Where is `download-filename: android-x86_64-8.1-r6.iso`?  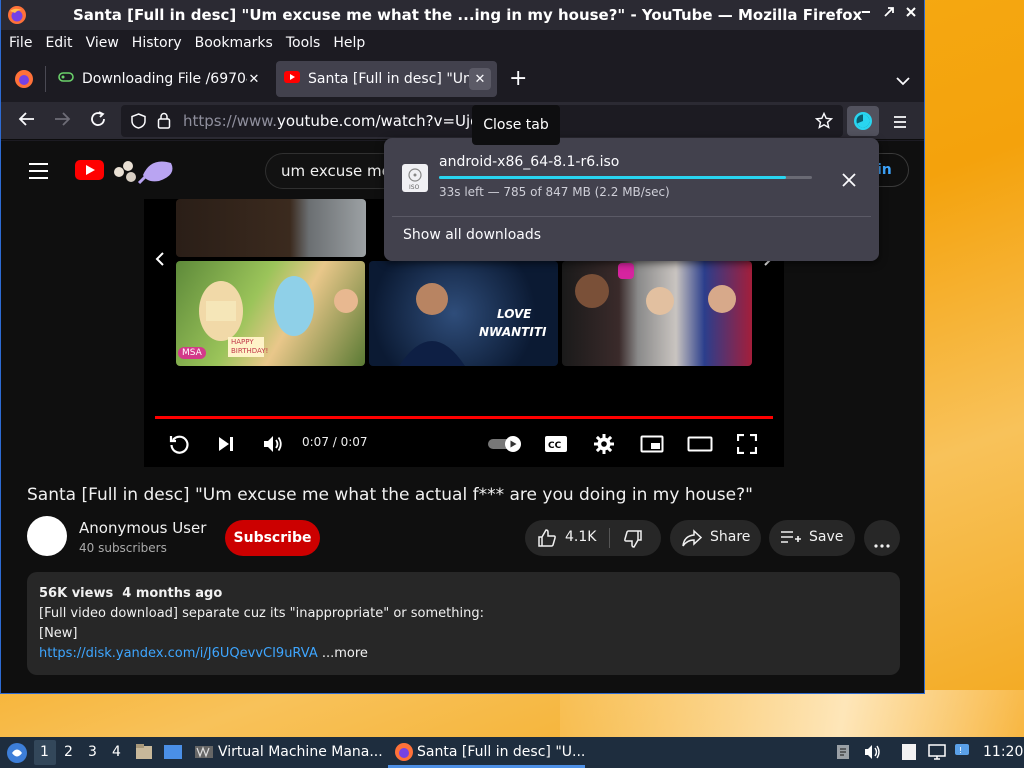
download-filename: android-x86_64-8.1-r6.iso is located at coordinates (529, 162).